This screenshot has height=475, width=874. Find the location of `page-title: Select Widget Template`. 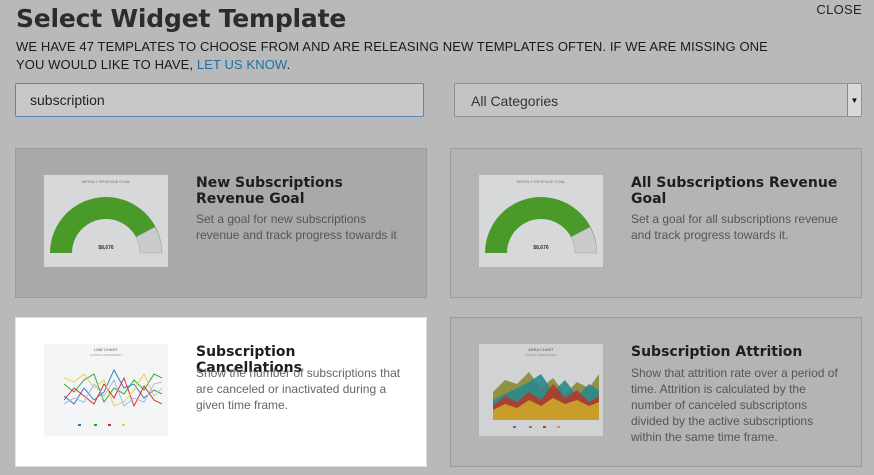

page-title: Select Widget Template is located at coordinates (181, 18).